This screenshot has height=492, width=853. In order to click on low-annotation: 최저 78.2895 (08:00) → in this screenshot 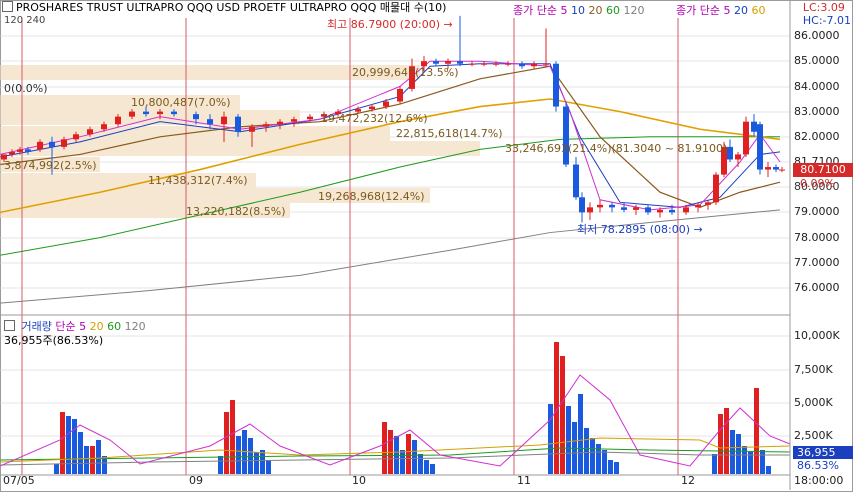, I will do `click(640, 229)`.